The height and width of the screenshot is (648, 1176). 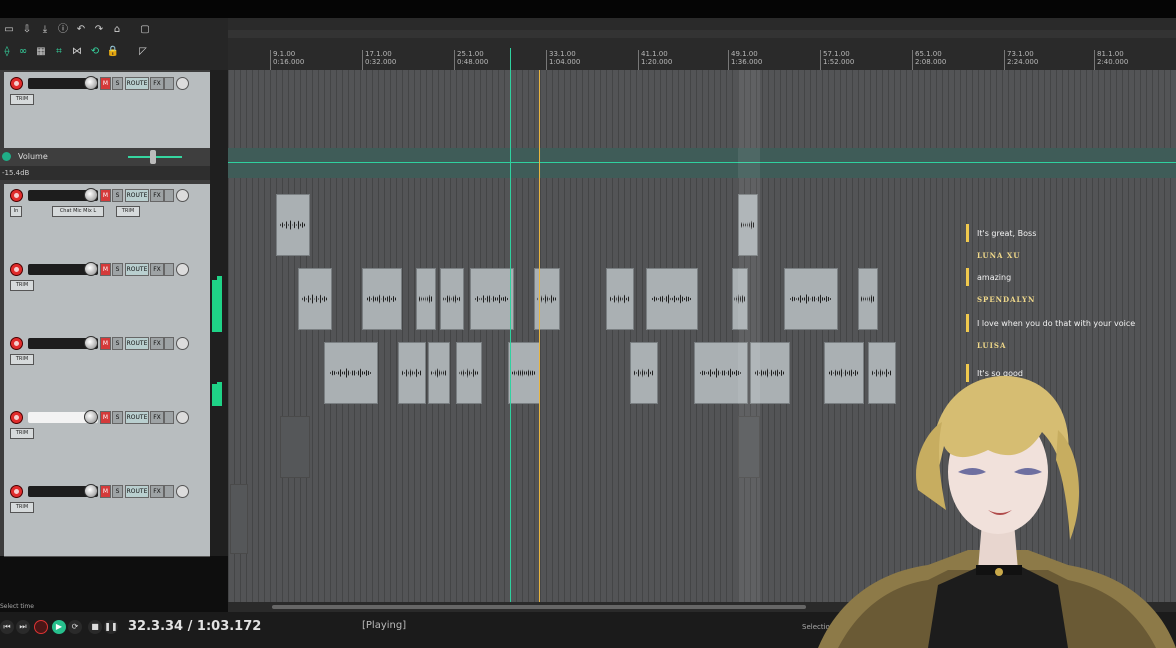 What do you see at coordinates (113, 52) in the screenshot?
I see `lock-icon: 🔒` at bounding box center [113, 52].